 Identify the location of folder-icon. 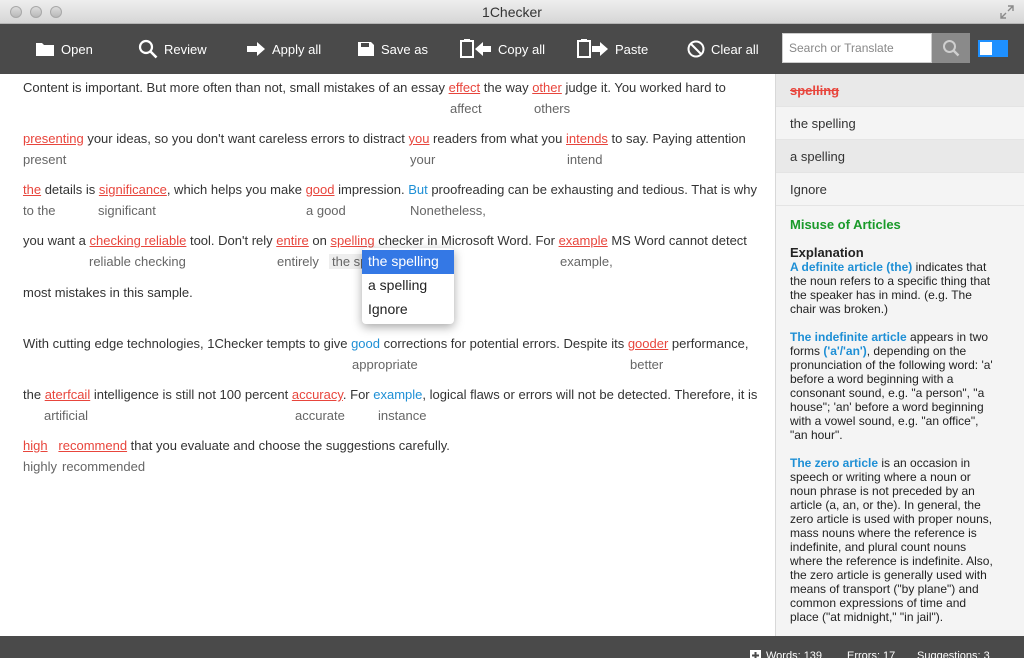
(45, 49).